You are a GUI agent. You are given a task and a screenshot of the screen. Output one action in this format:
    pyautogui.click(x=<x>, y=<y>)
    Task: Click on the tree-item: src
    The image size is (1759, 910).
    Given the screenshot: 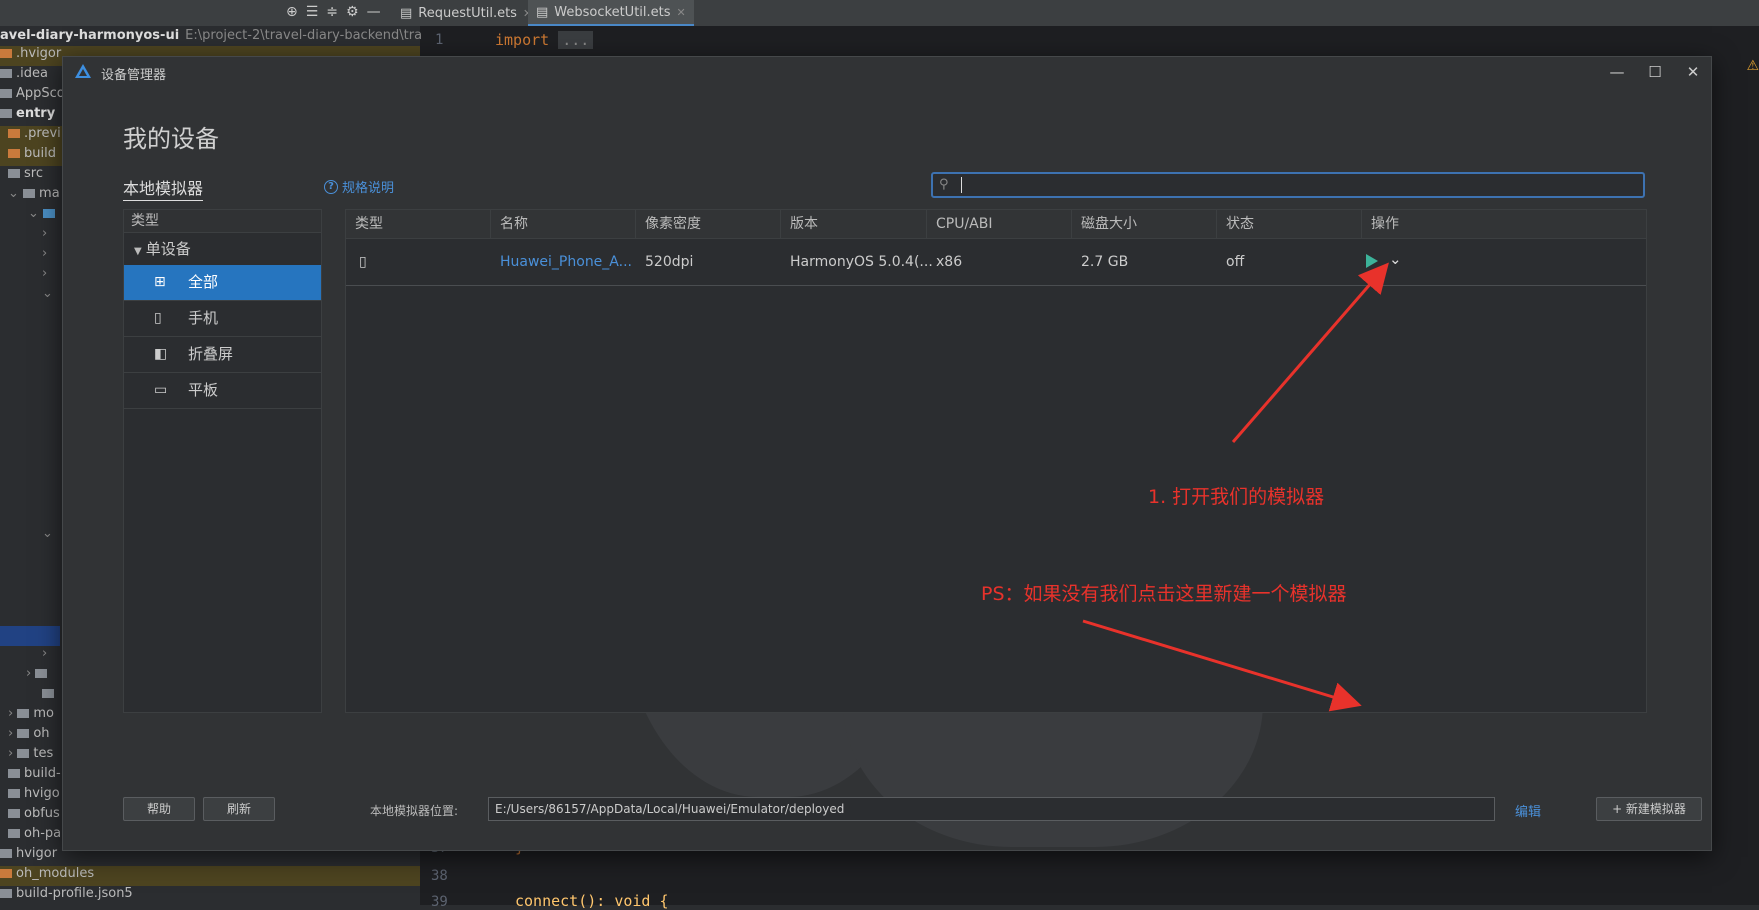 What is the action you would take?
    pyautogui.click(x=21, y=176)
    